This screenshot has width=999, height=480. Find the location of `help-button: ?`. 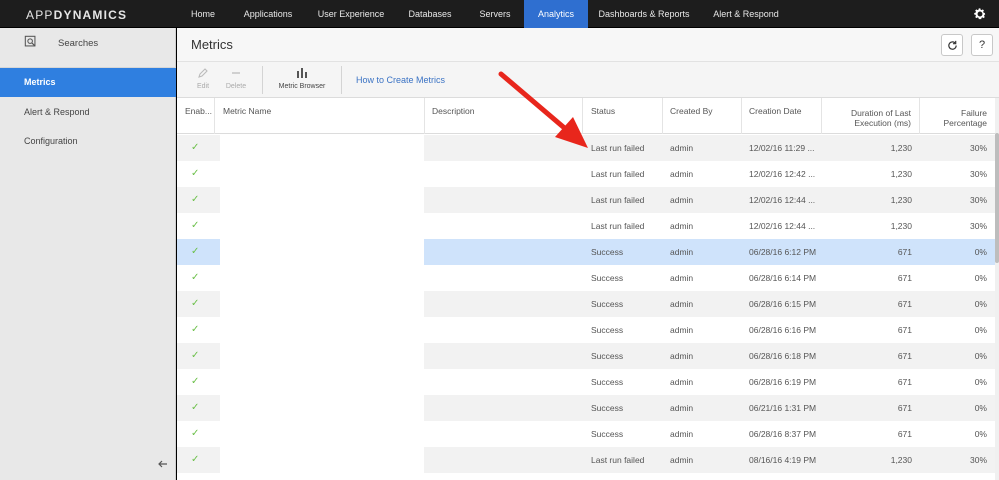

help-button: ? is located at coordinates (982, 45).